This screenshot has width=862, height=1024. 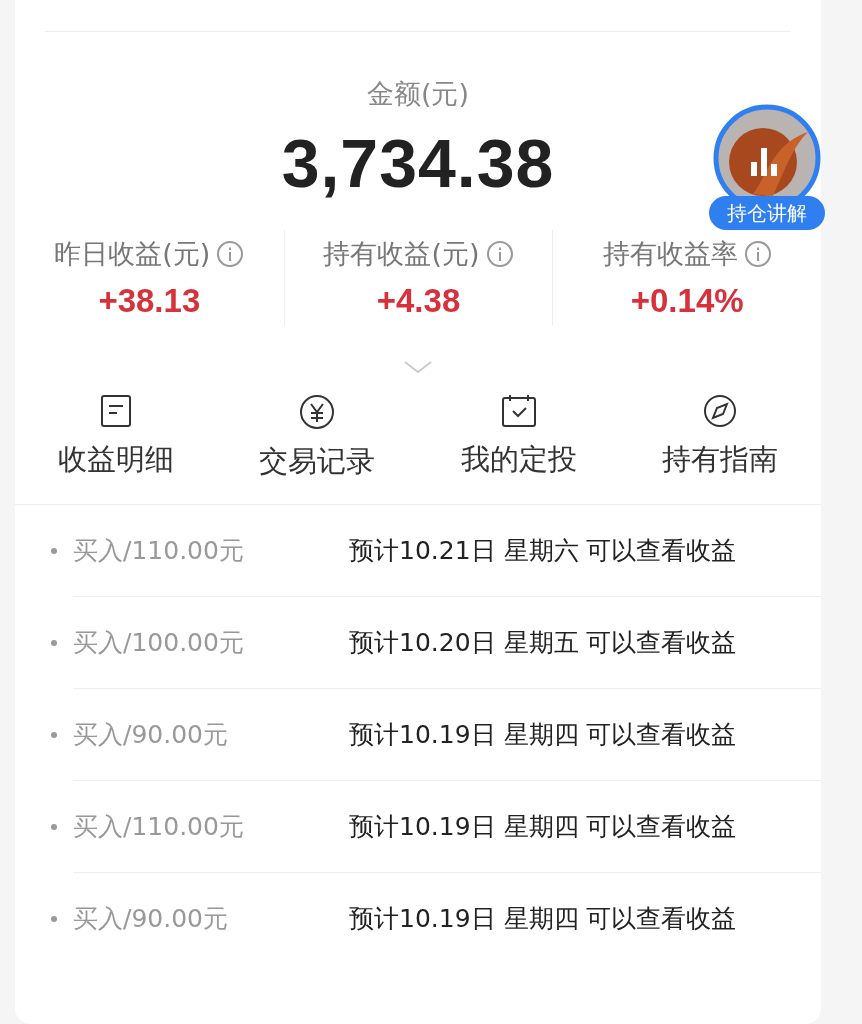 I want to click on position-explain-button: 持仓讲解, so click(x=767, y=213).